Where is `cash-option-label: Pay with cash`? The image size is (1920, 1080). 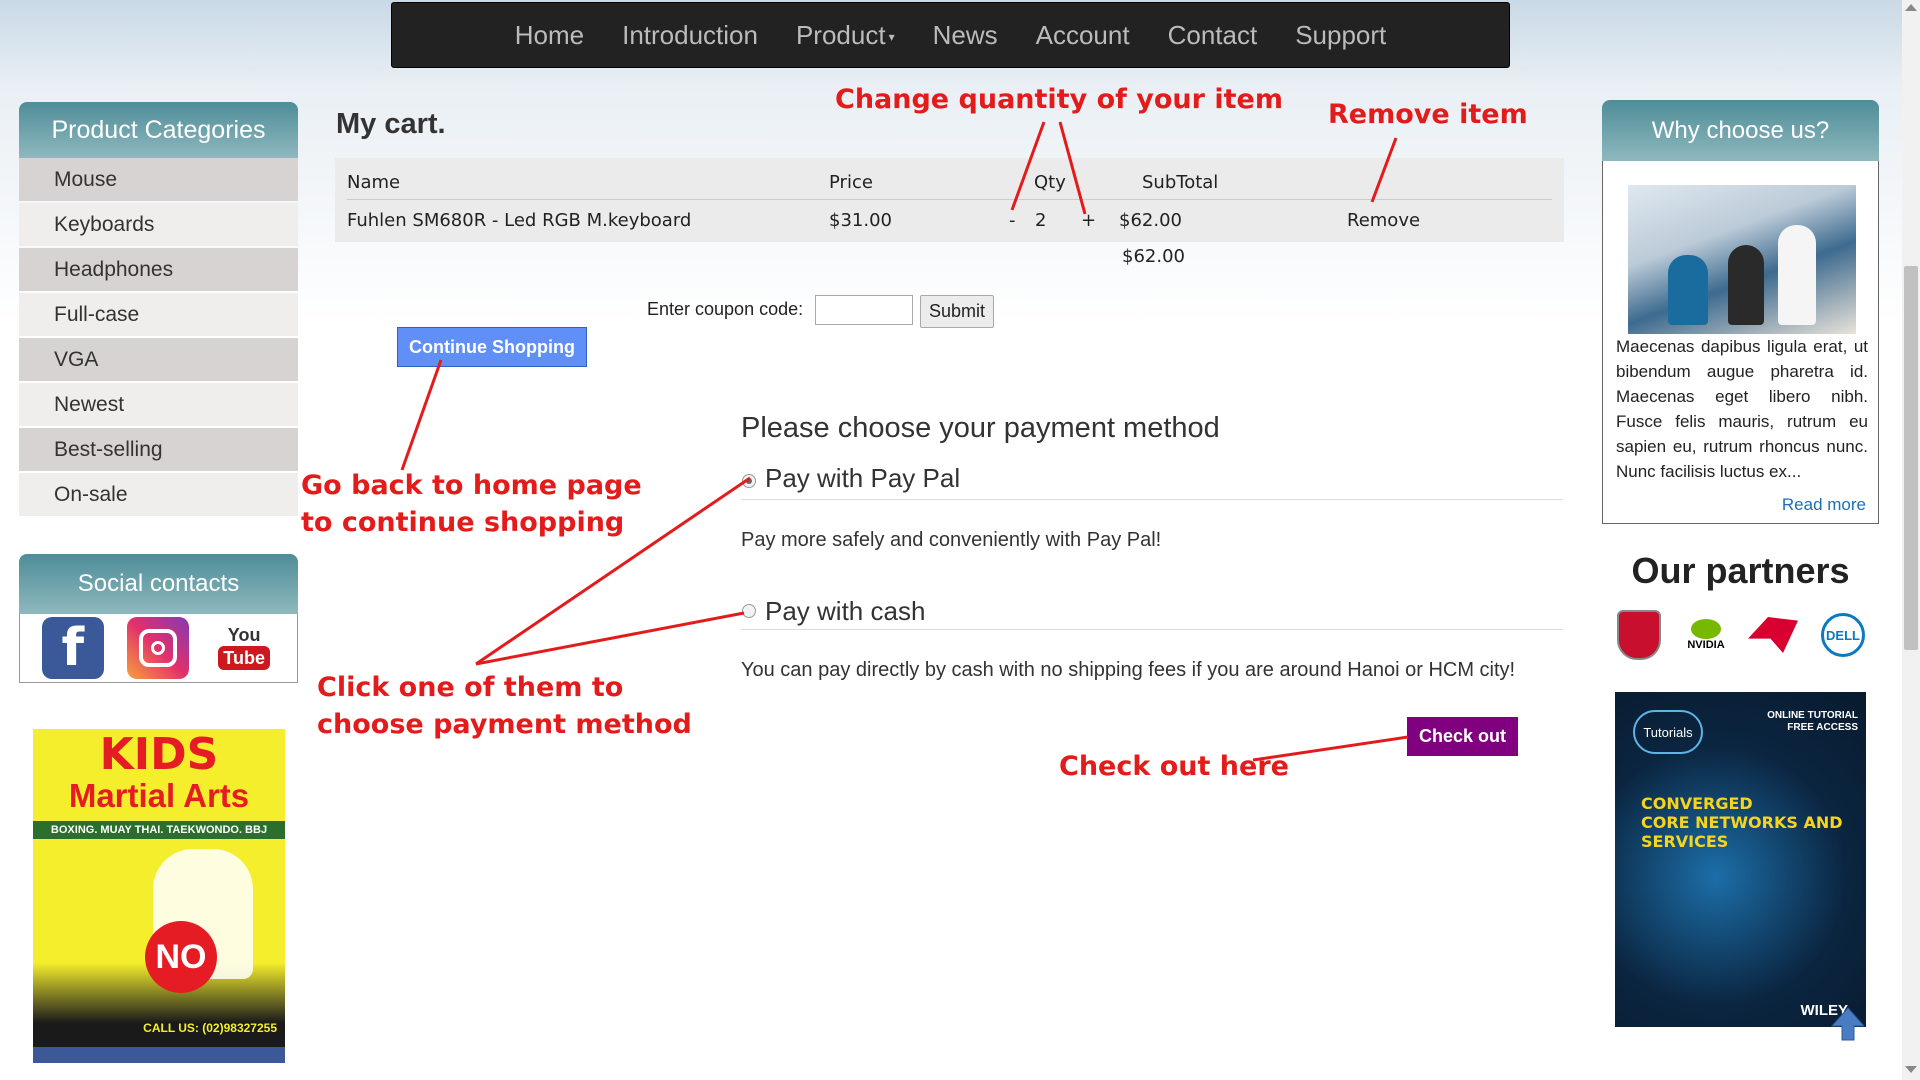 cash-option-label: Pay with cash is located at coordinates (845, 611).